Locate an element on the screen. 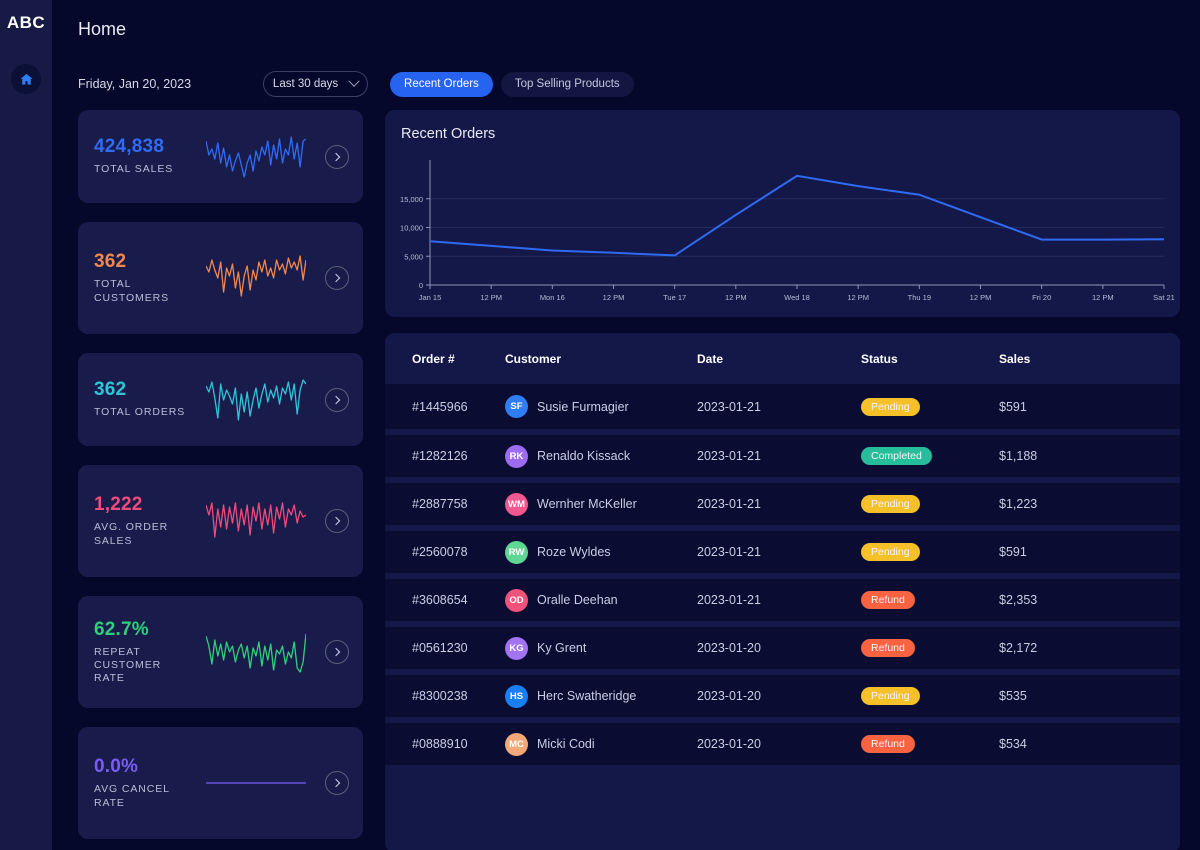 This screenshot has width=1200, height=850. avatar: WM is located at coordinates (516, 504).